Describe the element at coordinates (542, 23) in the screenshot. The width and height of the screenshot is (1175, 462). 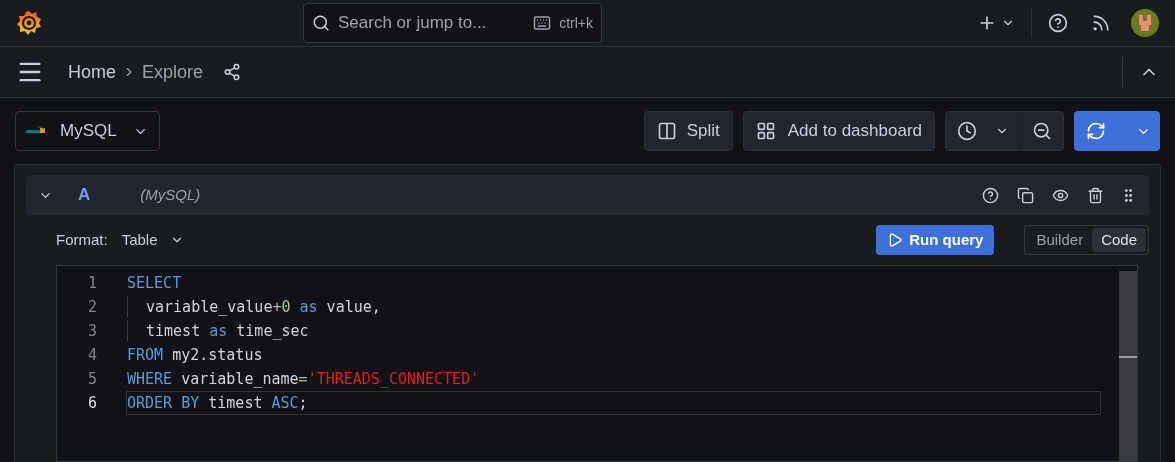
I see `keyboard-icon` at that location.